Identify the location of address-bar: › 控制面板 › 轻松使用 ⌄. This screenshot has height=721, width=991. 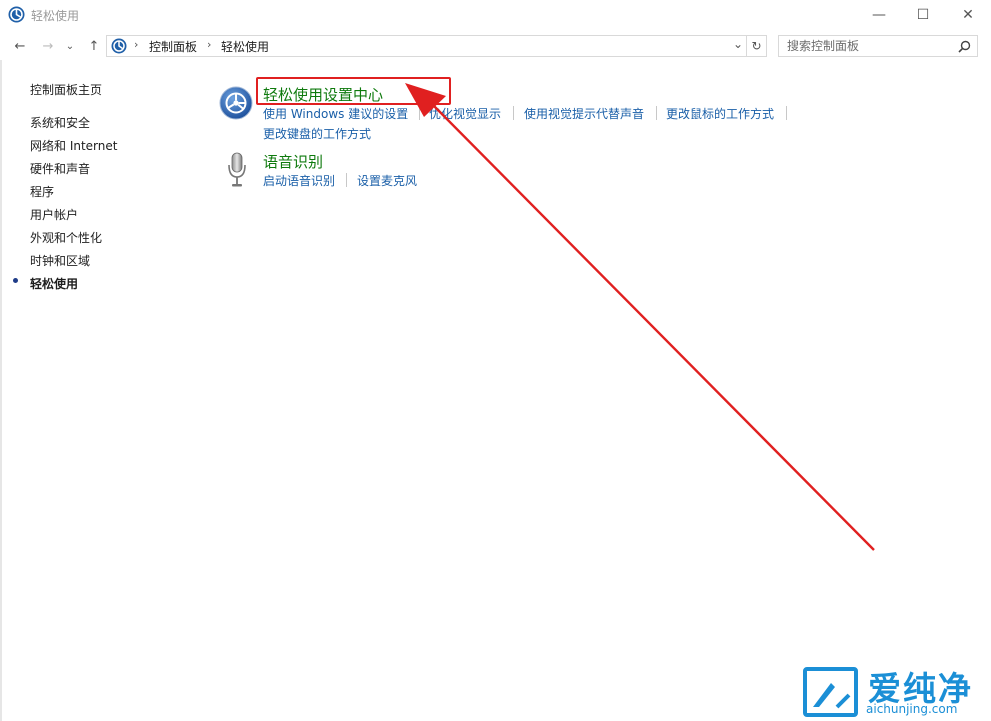
(426, 46).